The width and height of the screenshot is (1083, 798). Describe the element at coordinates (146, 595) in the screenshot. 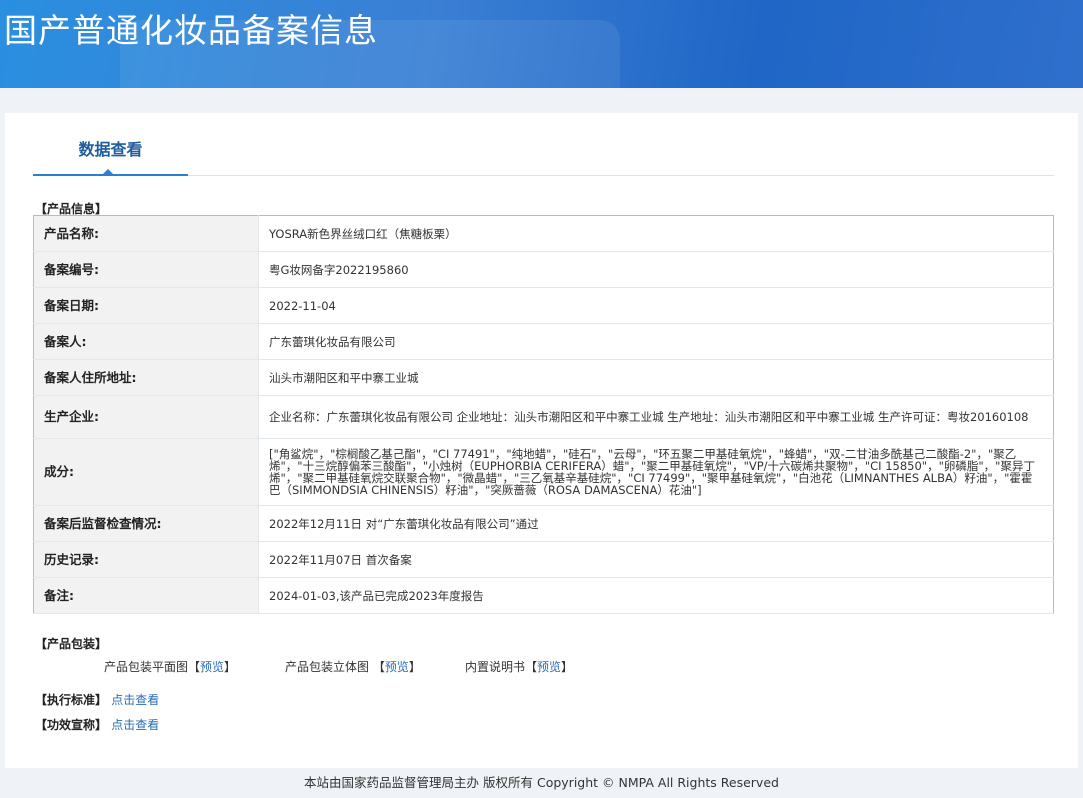

I see `row-label: 备注:` at that location.